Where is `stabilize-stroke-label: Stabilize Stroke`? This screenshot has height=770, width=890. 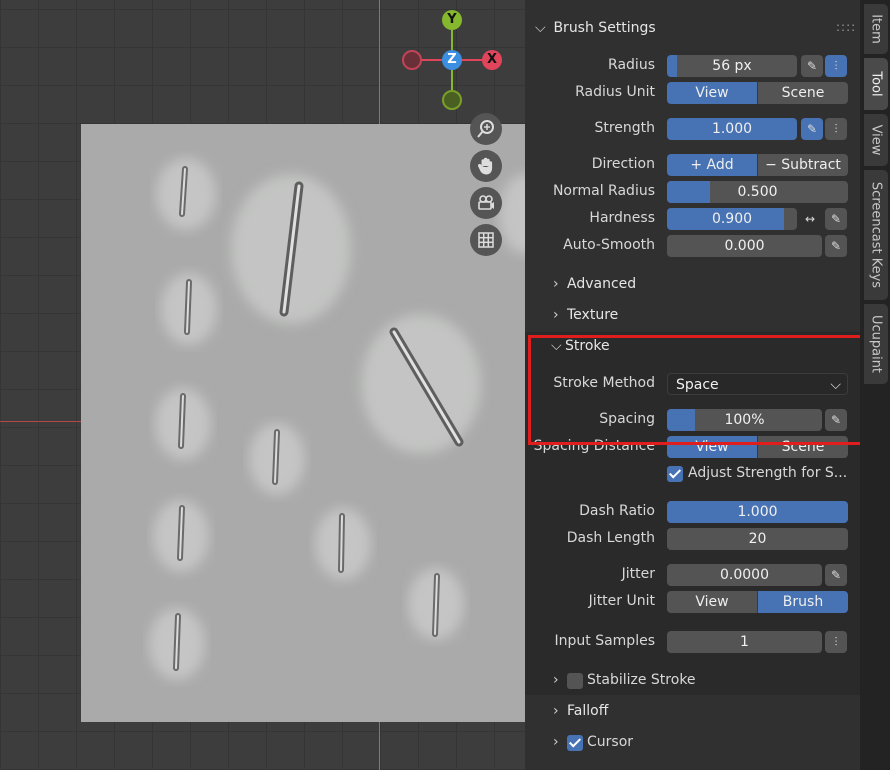
stabilize-stroke-label: Stabilize Stroke is located at coordinates (641, 680).